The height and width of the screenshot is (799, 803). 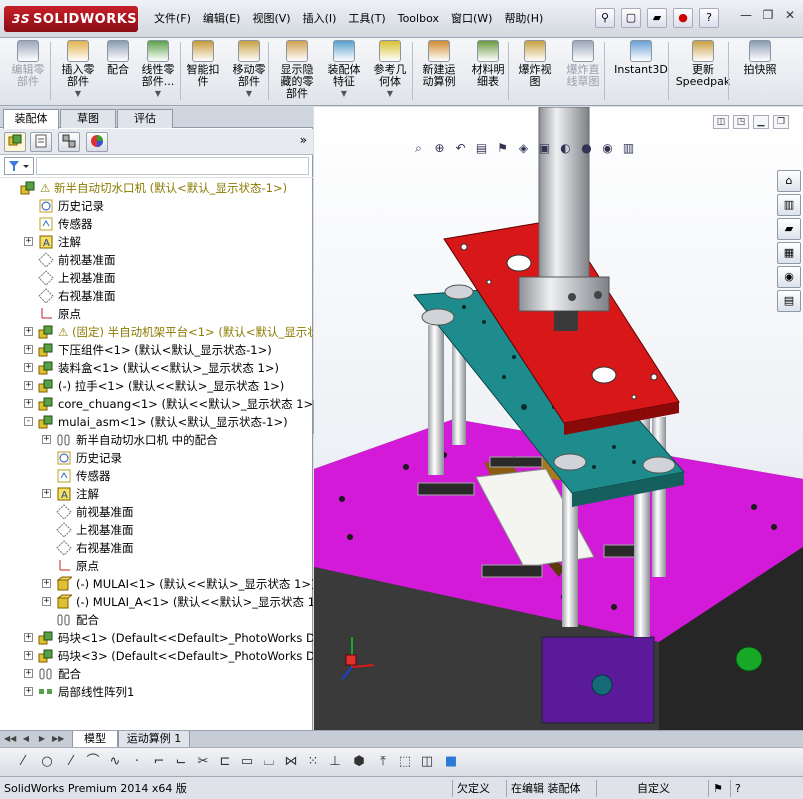 I want to click on ribbon-button-7: 装配体 特征 ▼, so click(x=344, y=71).